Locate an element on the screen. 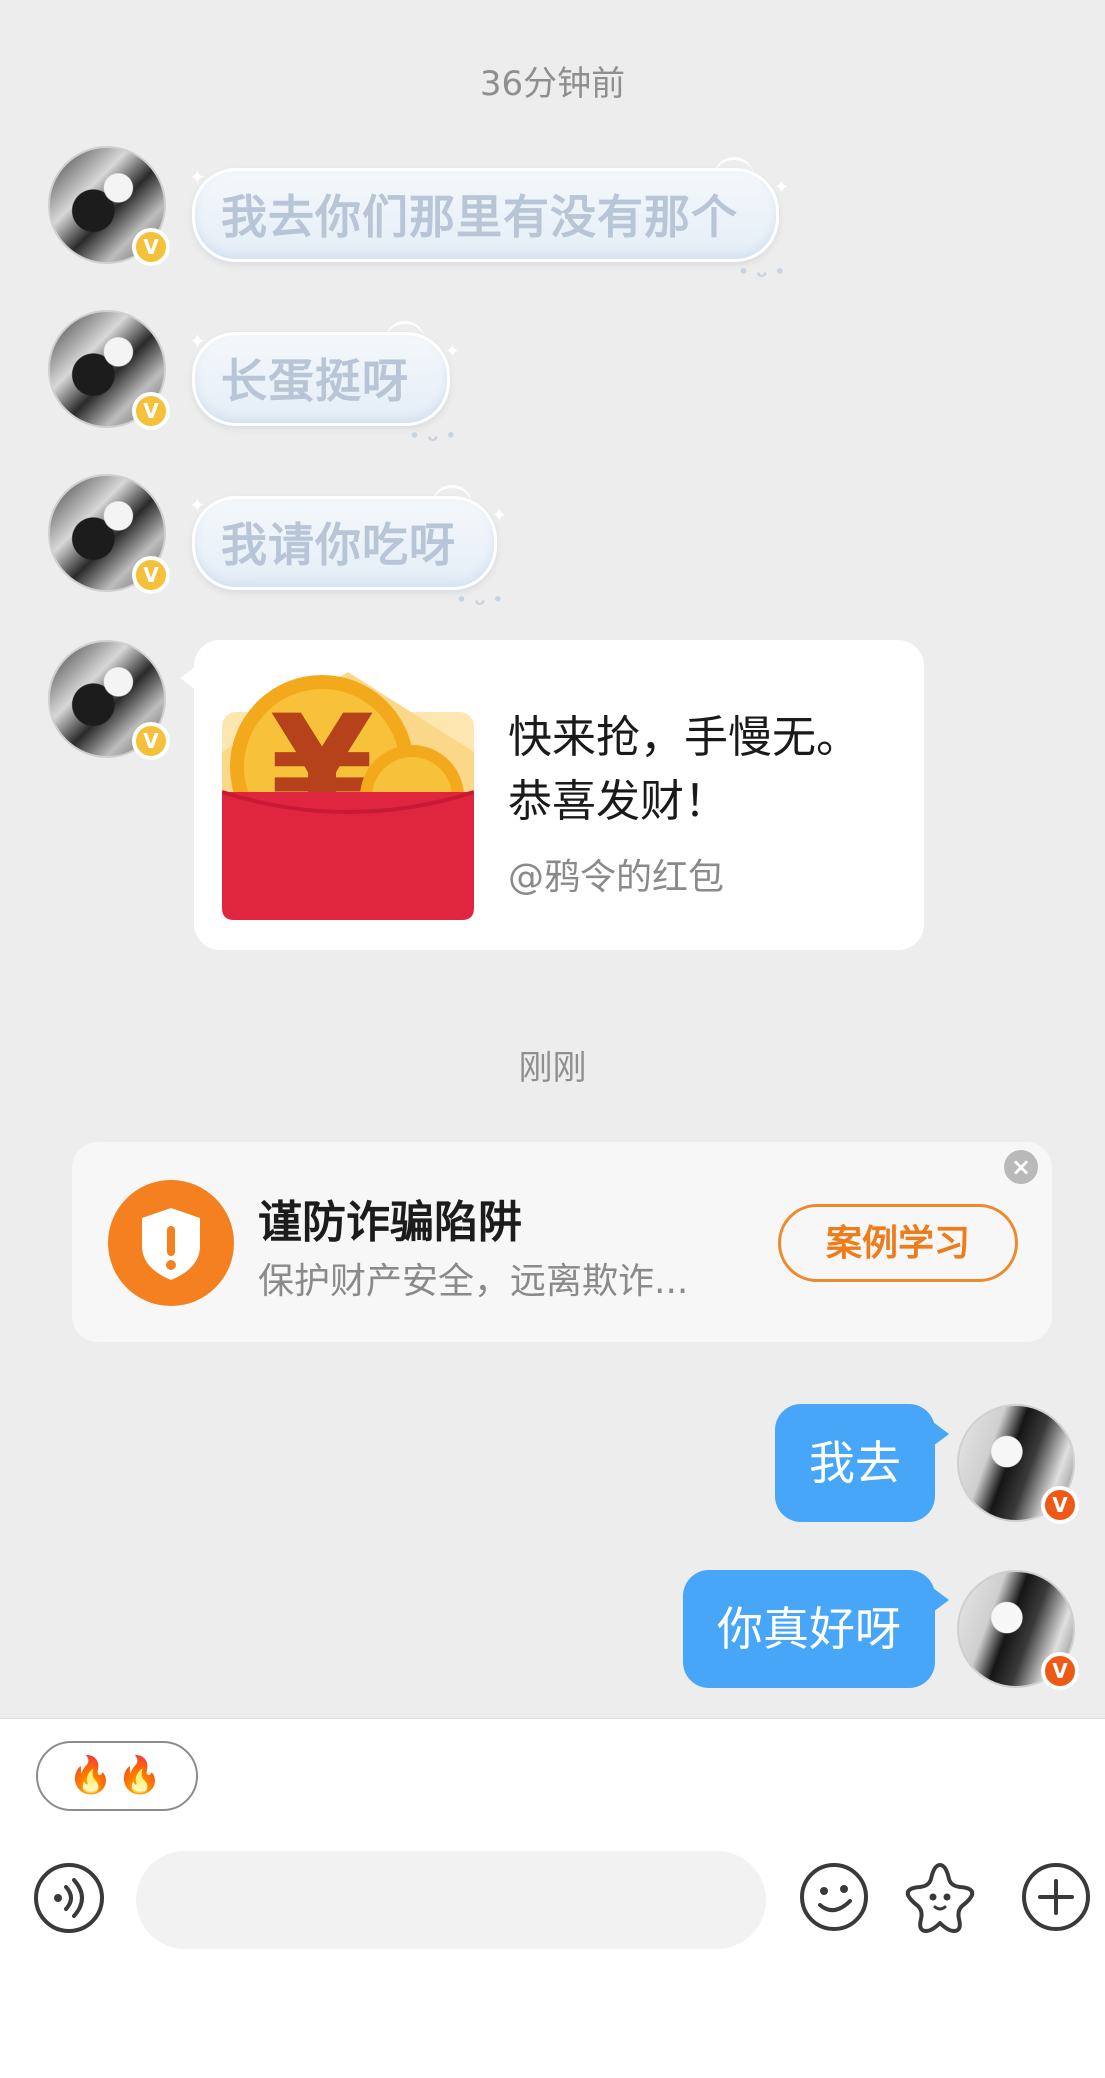 This screenshot has width=1105, height=2078. outgoing-message-row: 你真好呀 V is located at coordinates (881, 1630).